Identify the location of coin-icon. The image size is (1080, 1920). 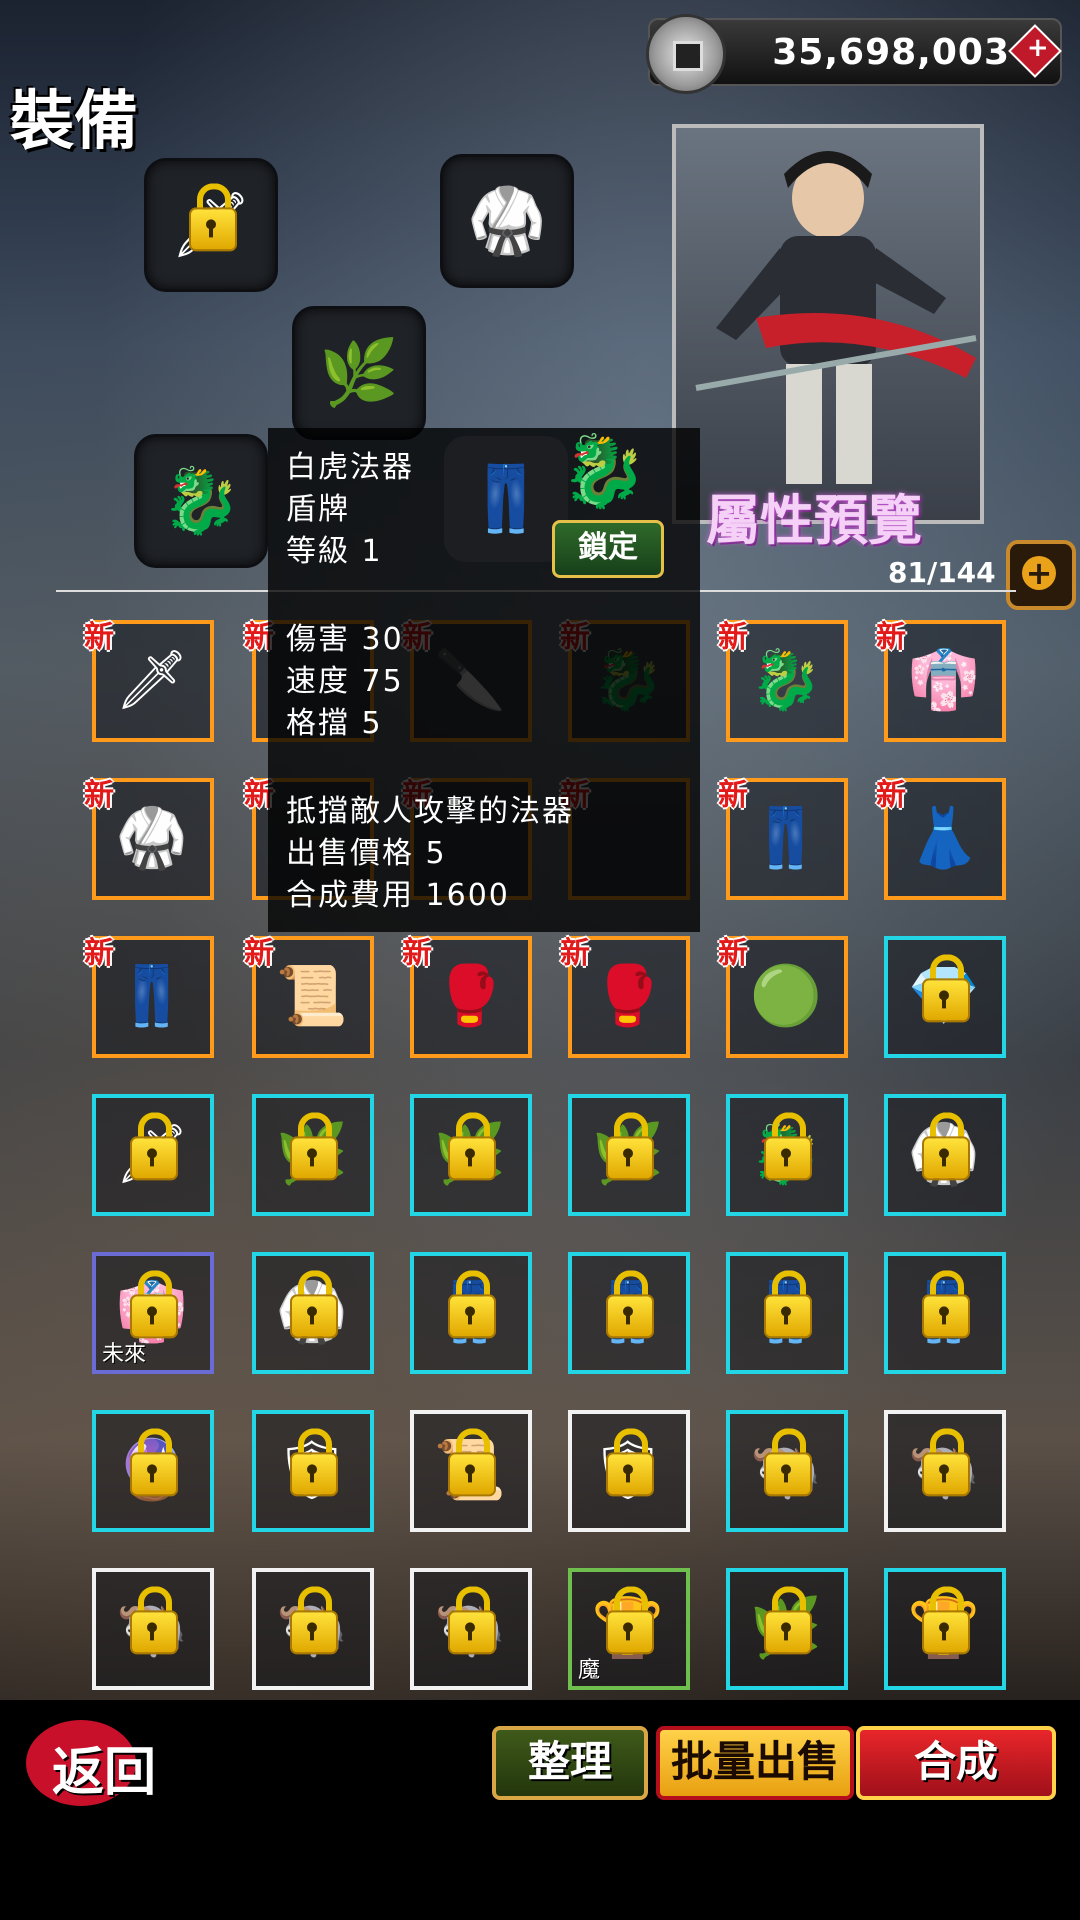
(686, 54).